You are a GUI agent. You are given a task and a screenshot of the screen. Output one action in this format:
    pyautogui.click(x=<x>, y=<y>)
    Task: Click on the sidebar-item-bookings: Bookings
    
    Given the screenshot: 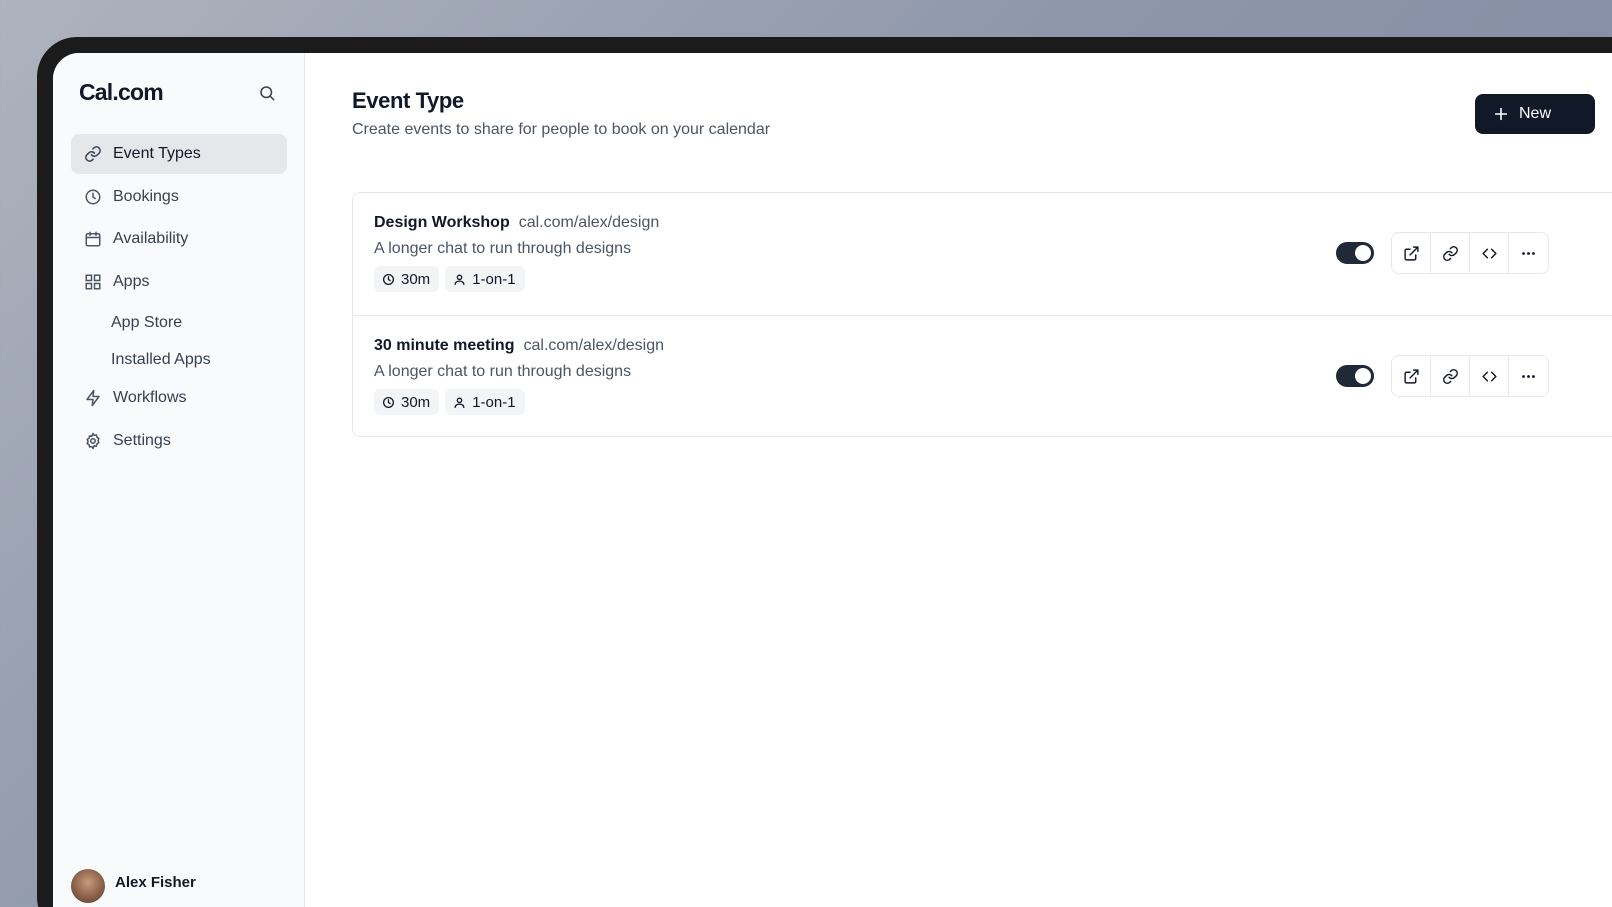 What is the action you would take?
    pyautogui.click(x=179, y=197)
    